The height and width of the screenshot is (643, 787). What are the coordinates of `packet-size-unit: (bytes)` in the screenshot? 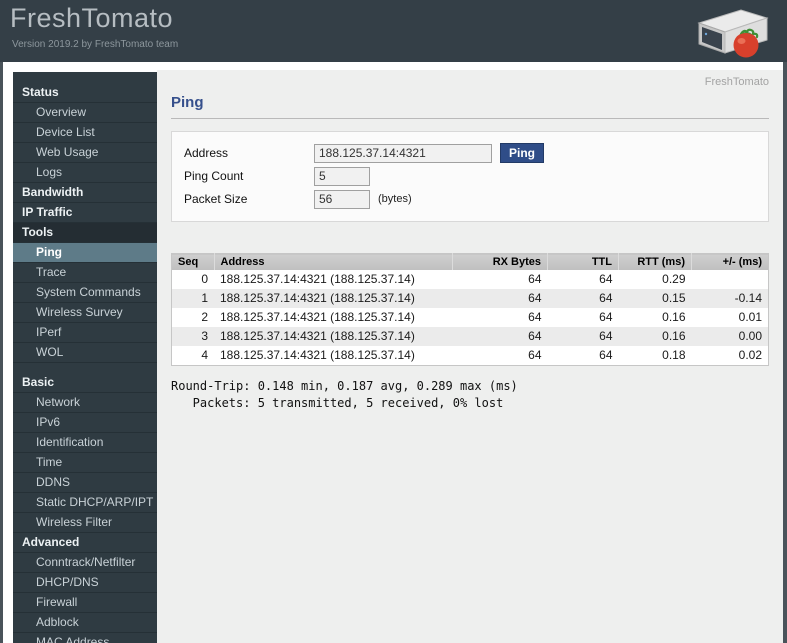 It's located at (395, 199).